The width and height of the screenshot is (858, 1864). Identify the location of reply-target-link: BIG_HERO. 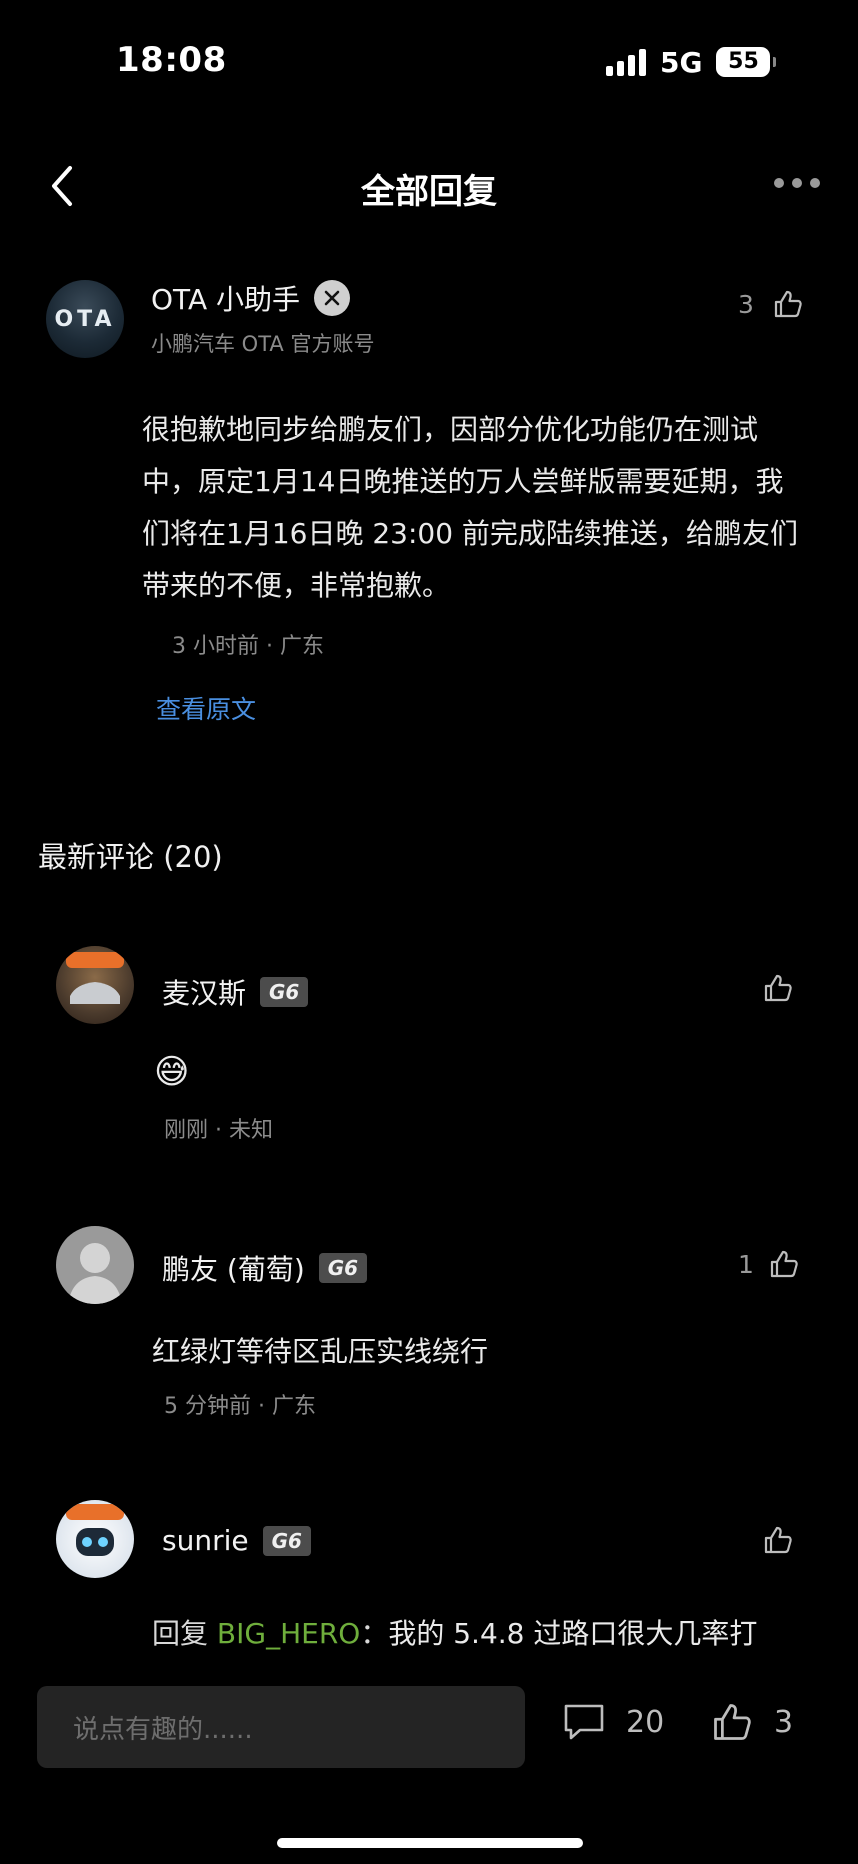
(288, 1633).